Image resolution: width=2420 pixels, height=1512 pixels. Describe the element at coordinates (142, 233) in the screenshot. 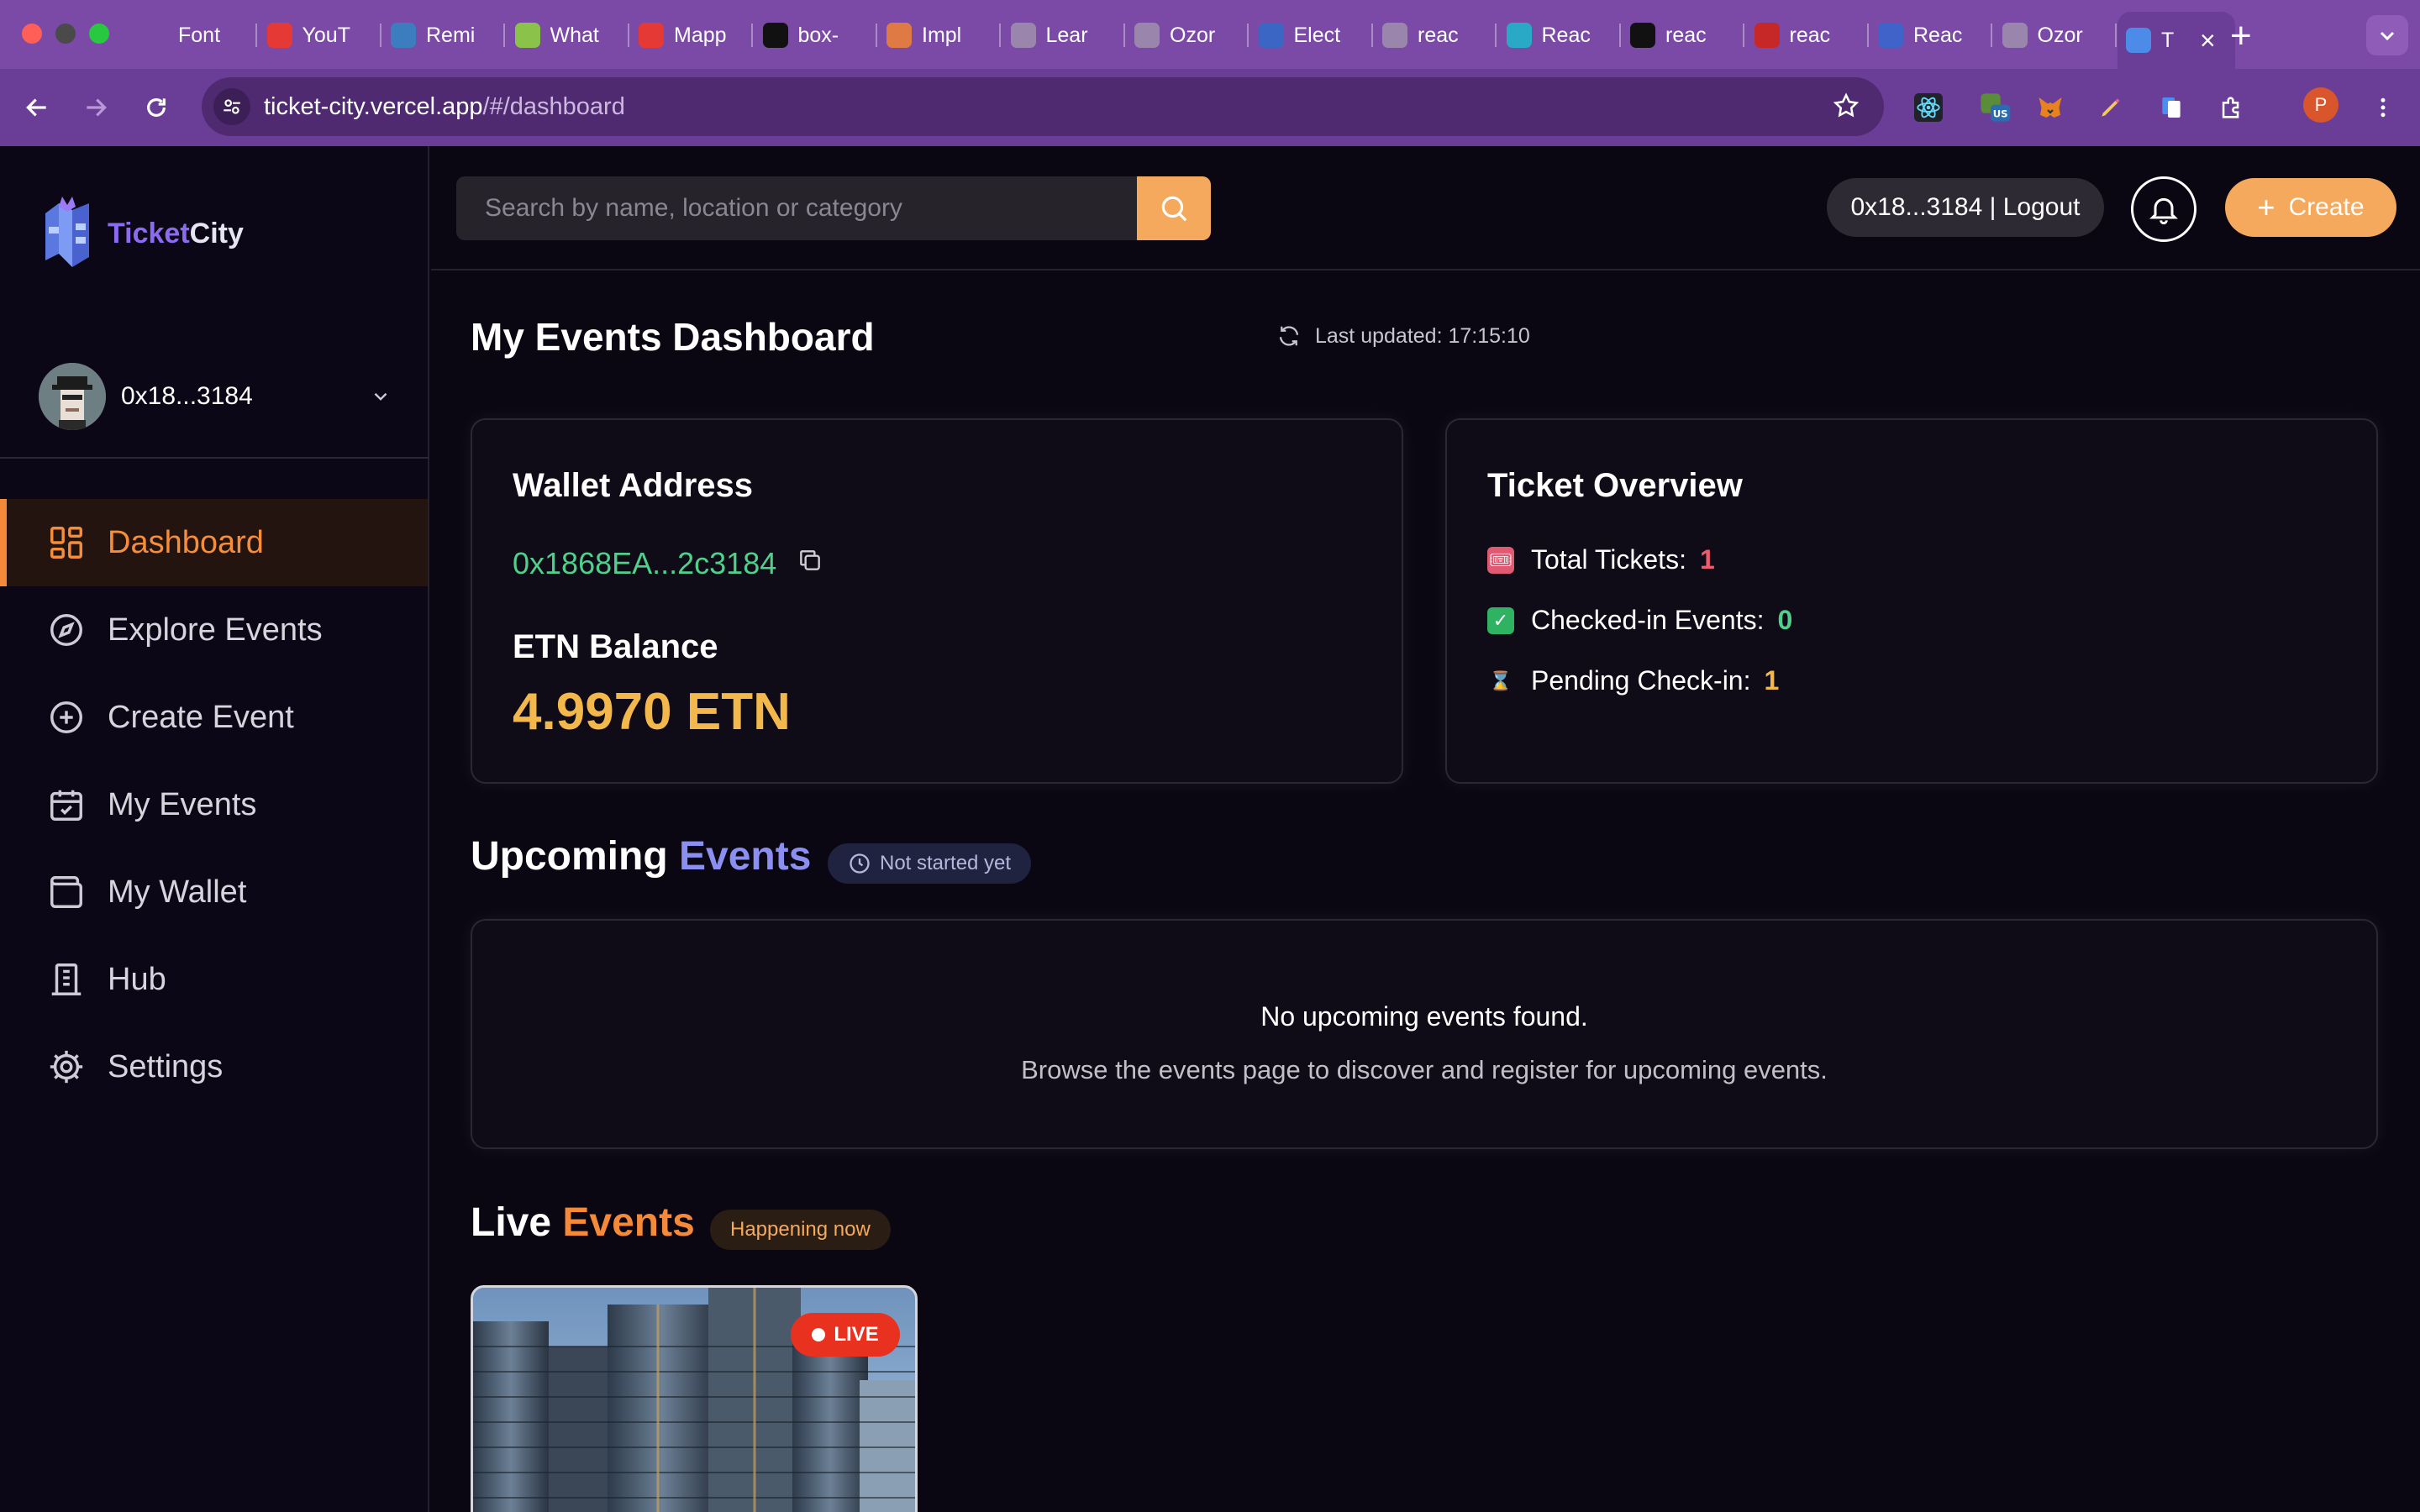

I see `brand-logo: TicketCity` at that location.